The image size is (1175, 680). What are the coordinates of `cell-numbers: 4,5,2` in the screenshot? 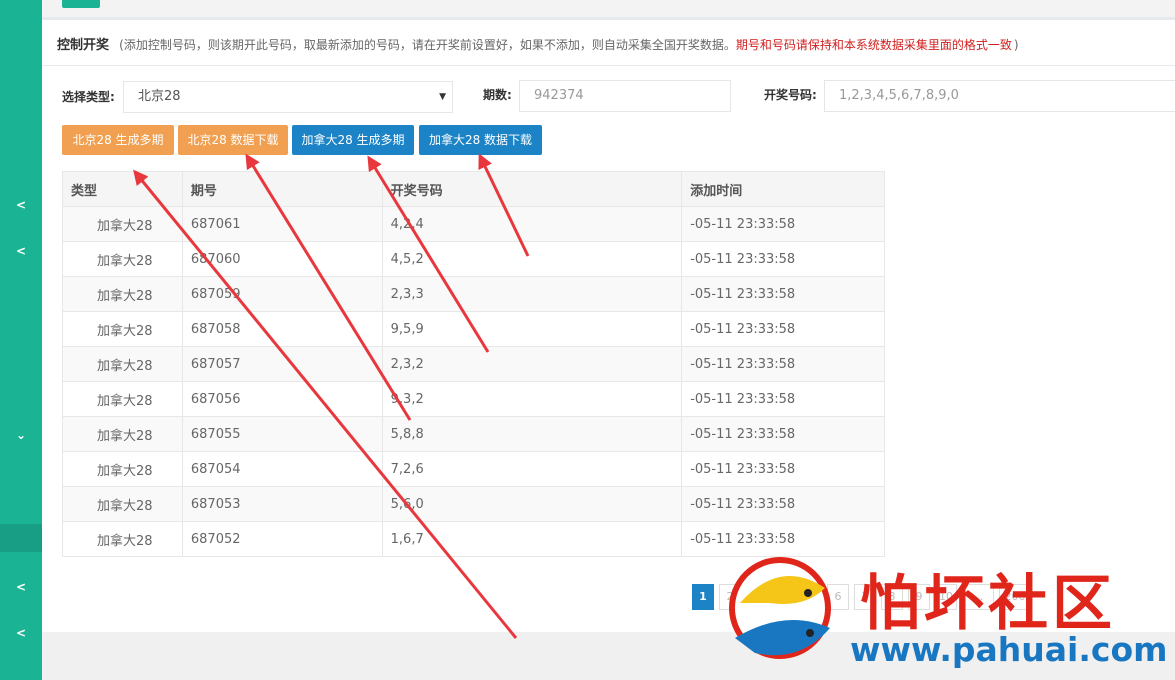 It's located at (532, 259).